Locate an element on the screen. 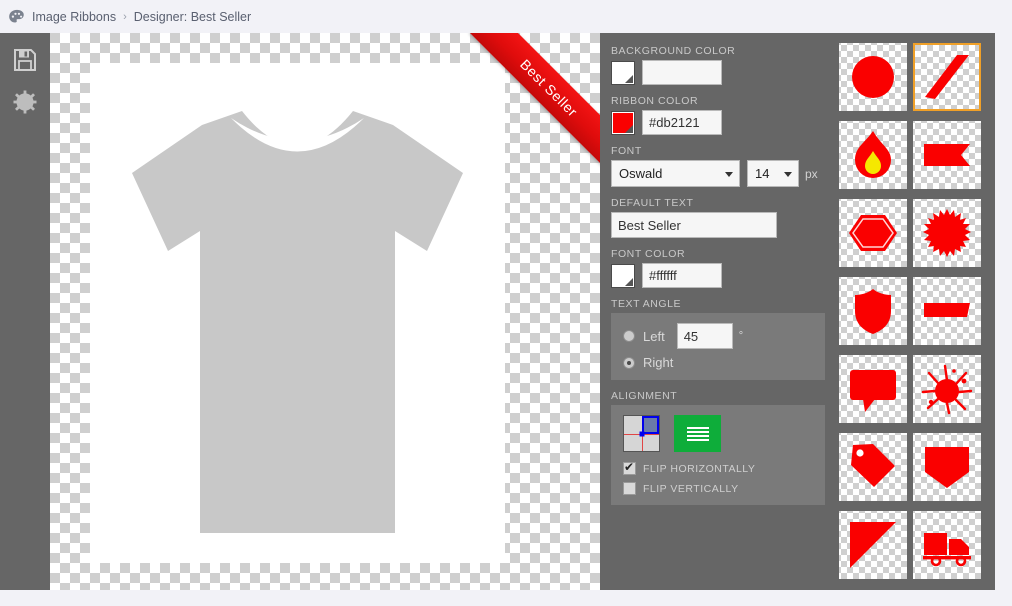 The height and width of the screenshot is (606, 1012). shape-thumb-corner-triangle is located at coordinates (873, 545).